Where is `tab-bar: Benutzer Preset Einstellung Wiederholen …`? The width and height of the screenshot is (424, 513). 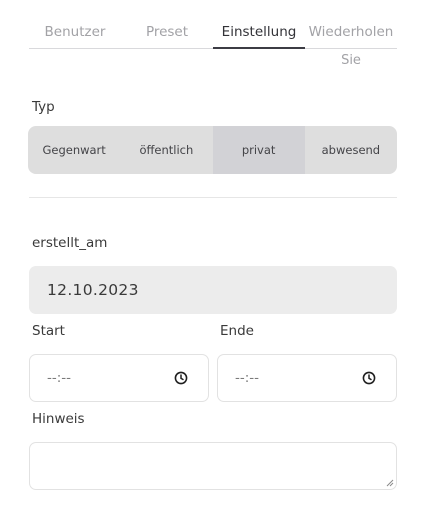 tab-bar: Benutzer Preset Einstellung Wiederholen … is located at coordinates (213, 45).